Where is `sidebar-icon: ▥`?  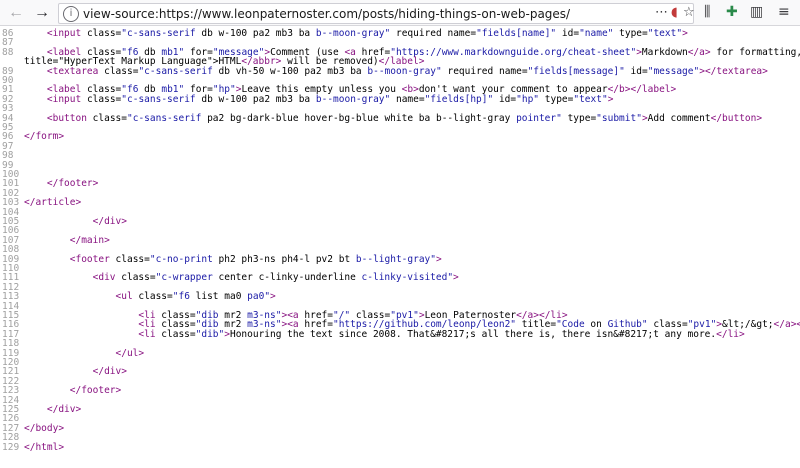 sidebar-icon: ▥ is located at coordinates (756, 12).